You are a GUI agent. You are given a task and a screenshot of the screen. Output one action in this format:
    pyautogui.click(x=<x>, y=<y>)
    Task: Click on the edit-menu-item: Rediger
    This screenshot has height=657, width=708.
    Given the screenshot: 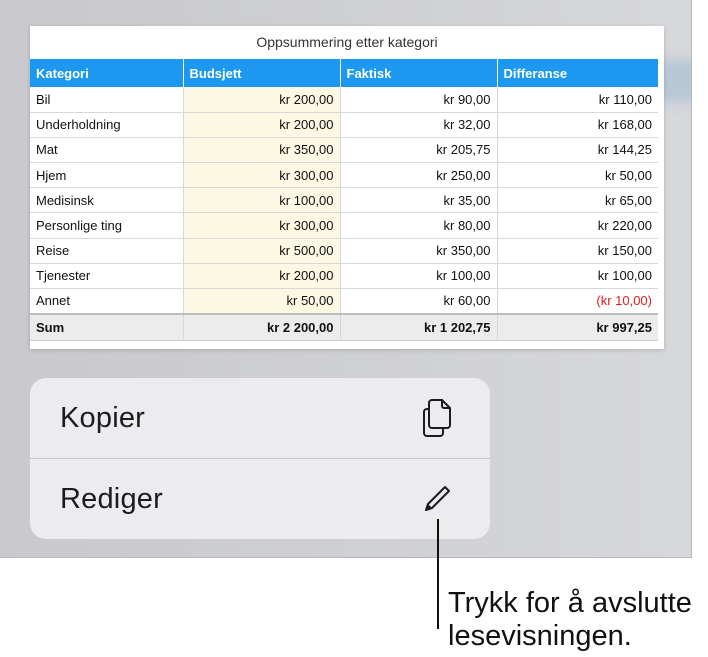 What is the action you would take?
    pyautogui.click(x=260, y=499)
    